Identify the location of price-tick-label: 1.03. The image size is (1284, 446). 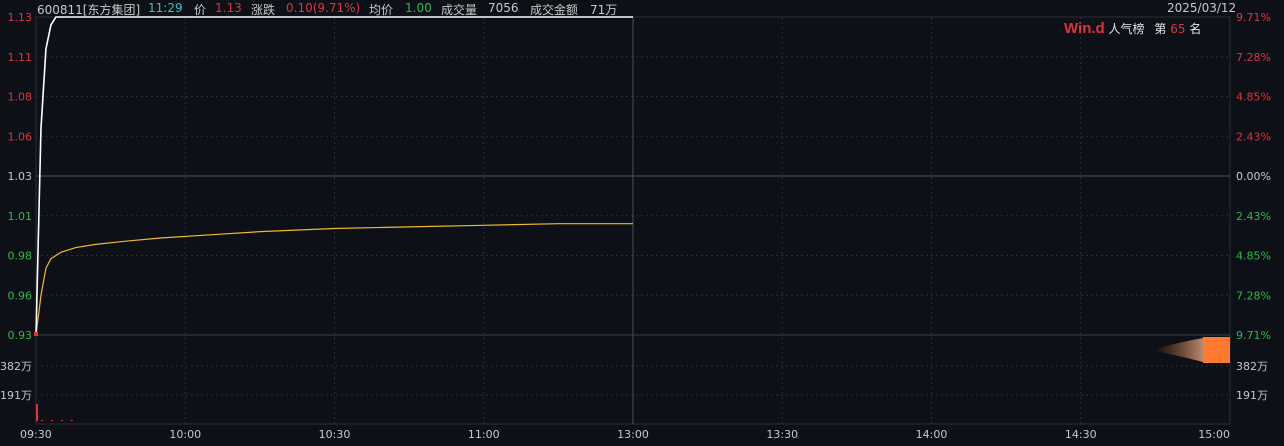
(20, 176).